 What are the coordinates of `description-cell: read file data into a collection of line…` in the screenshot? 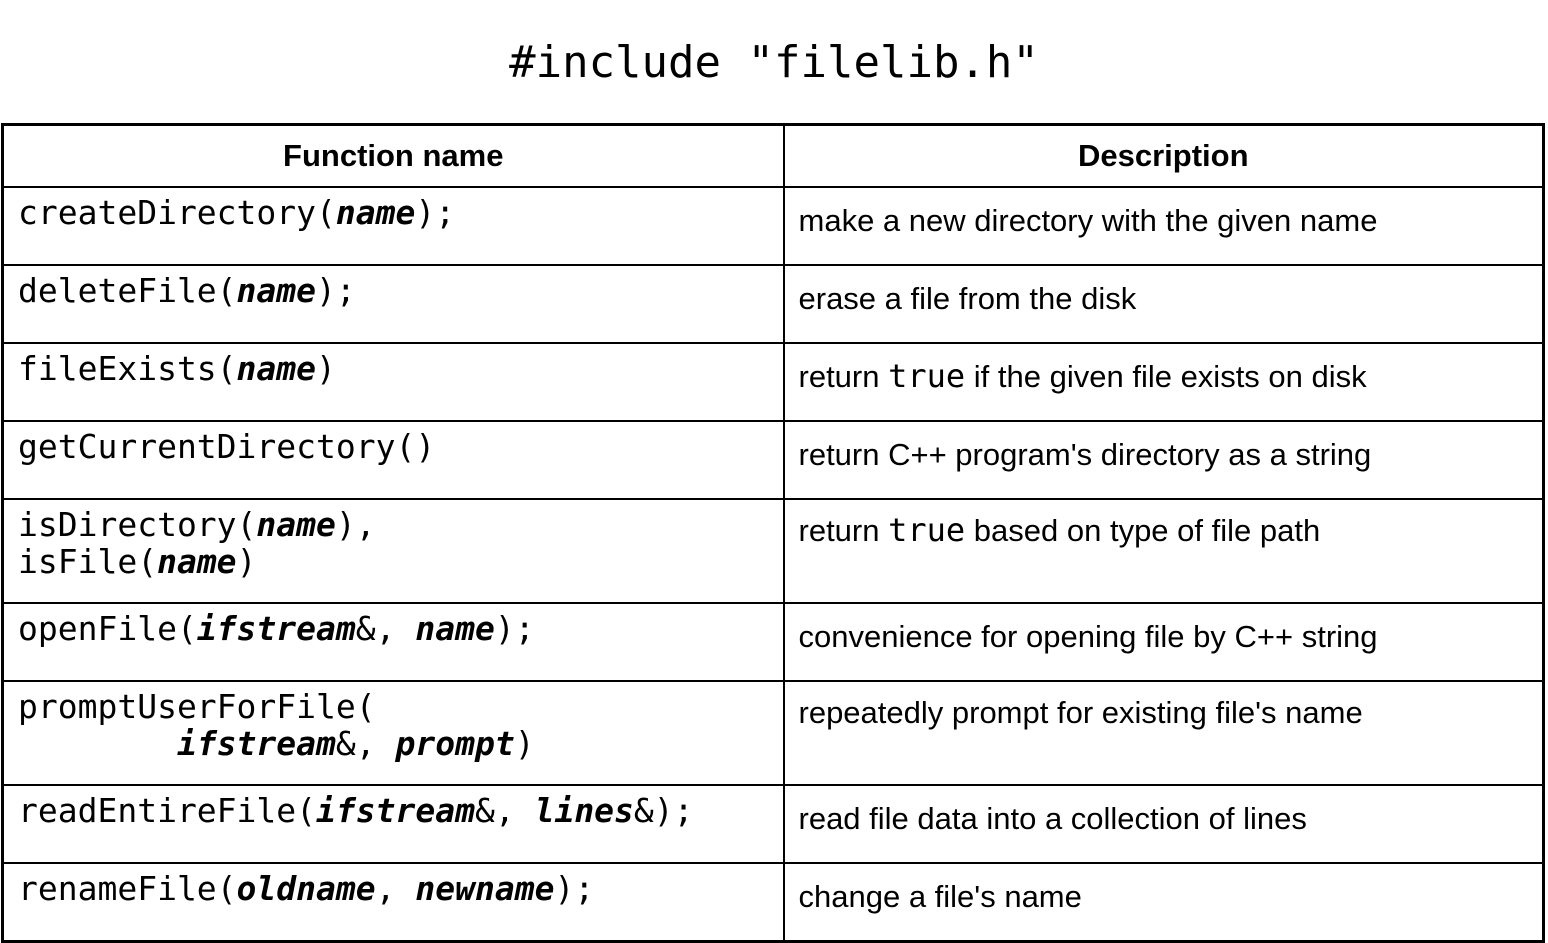 It's located at (1163, 824).